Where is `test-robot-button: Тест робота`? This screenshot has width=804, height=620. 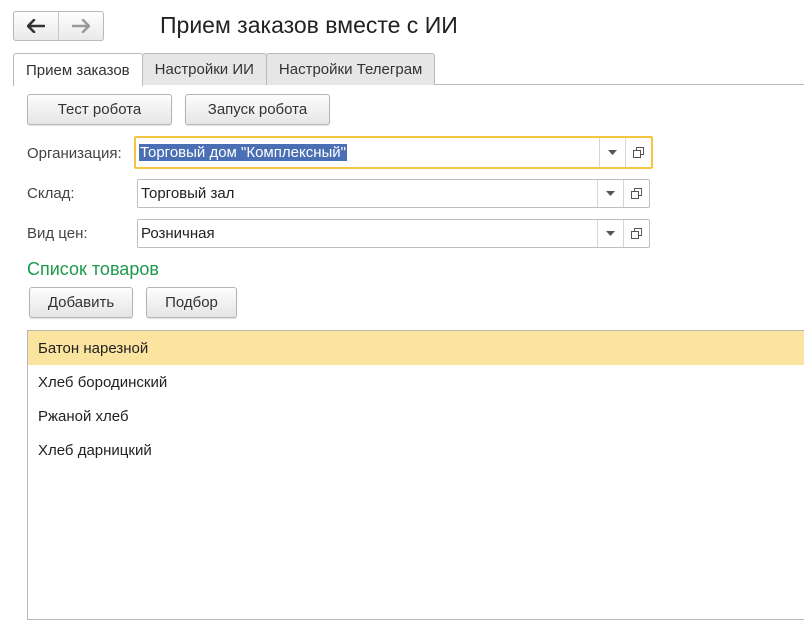 test-robot-button: Тест робота is located at coordinates (99, 109).